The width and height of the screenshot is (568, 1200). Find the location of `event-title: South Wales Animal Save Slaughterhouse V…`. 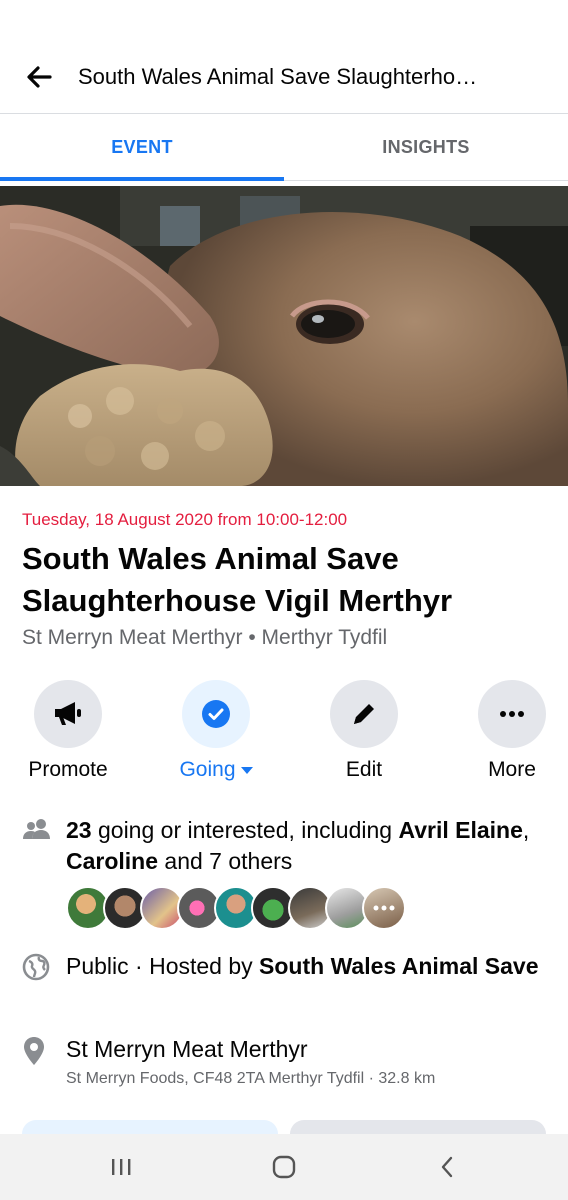

event-title: South Wales Animal Save Slaughterhouse V… is located at coordinates (237, 579).